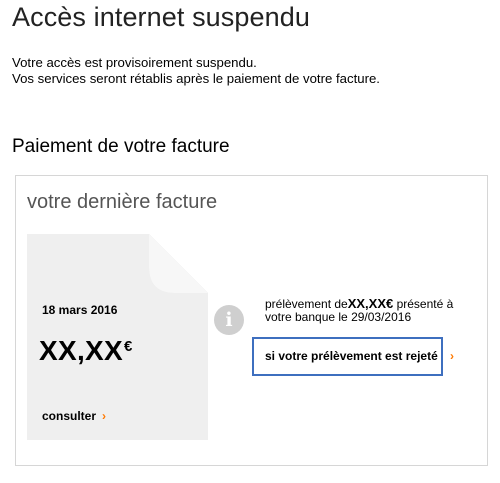 Image resolution: width=500 pixels, height=483 pixels. What do you see at coordinates (229, 320) in the screenshot?
I see `info-icon: i` at bounding box center [229, 320].